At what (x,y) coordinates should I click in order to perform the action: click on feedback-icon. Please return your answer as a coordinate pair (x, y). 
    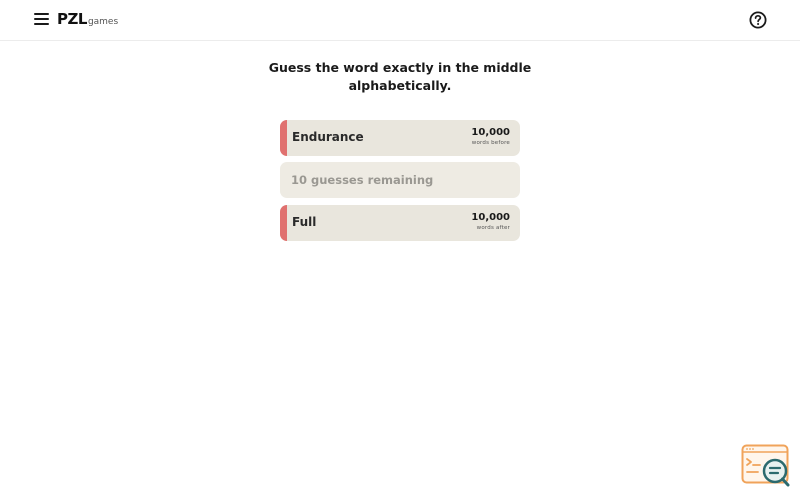
    Looking at the image, I should click on (766, 466).